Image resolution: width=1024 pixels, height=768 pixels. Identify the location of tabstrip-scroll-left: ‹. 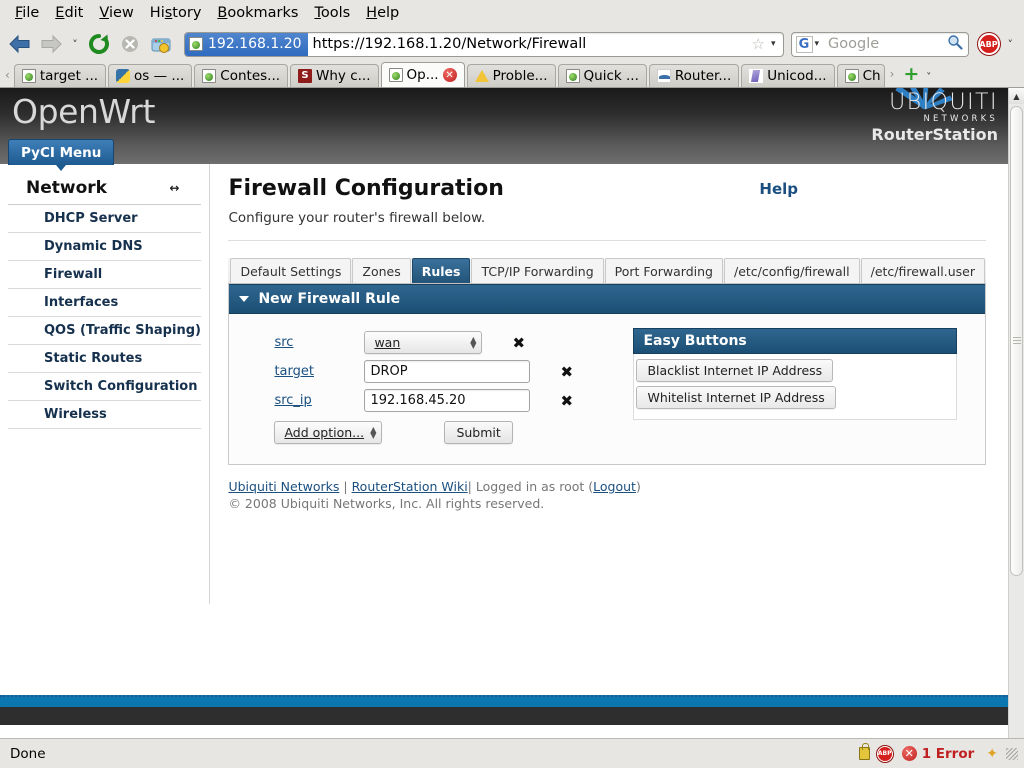
(8, 77).